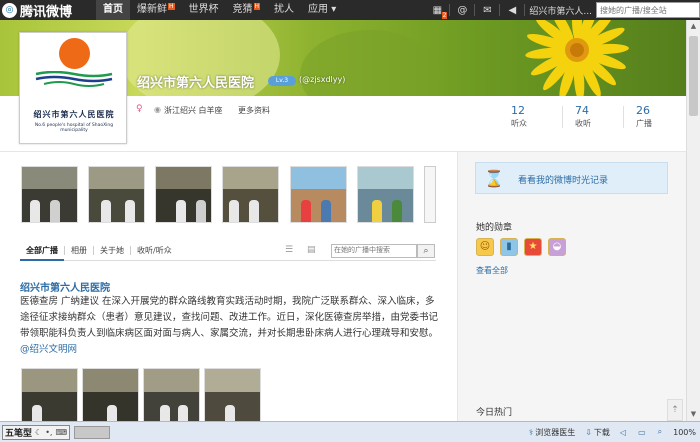 The height and width of the screenshot is (442, 700). What do you see at coordinates (577, 58) in the screenshot?
I see `daisy-decoration` at bounding box center [577, 58].